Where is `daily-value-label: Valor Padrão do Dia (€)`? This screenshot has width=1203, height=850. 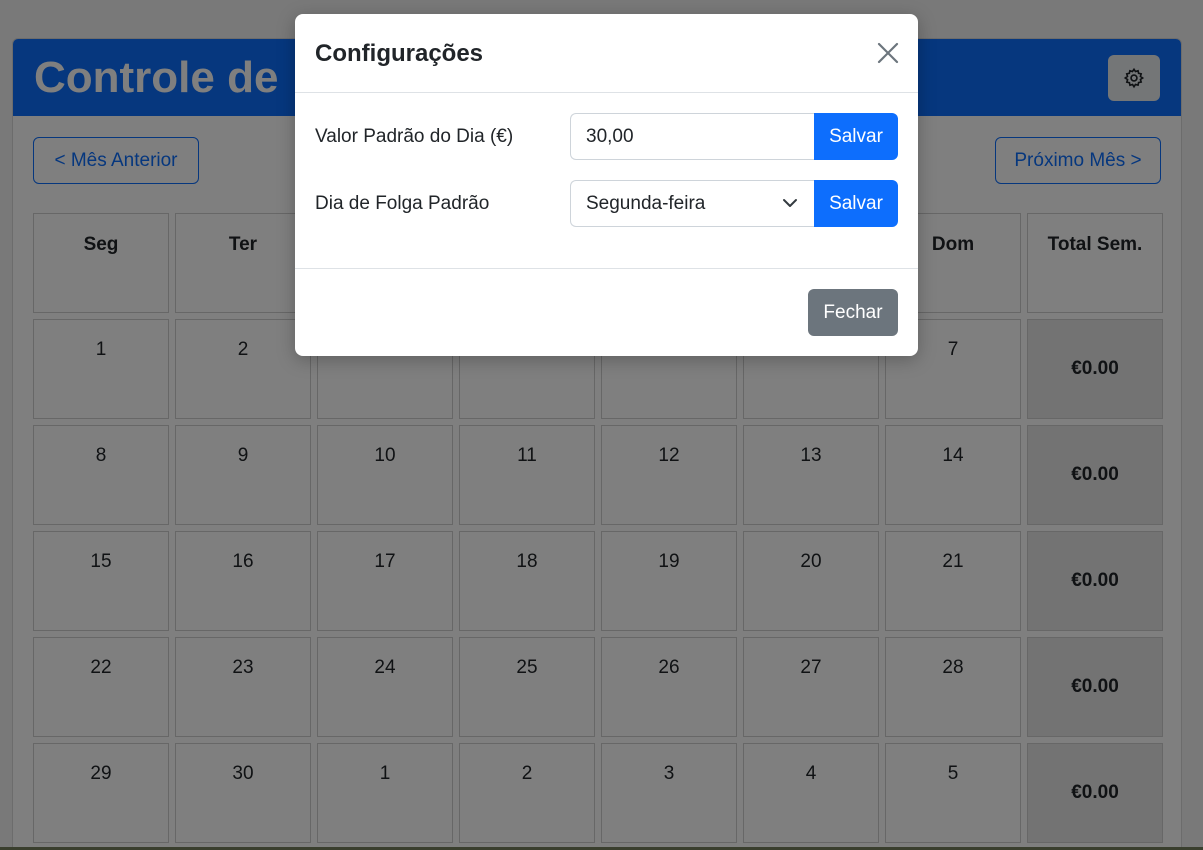 daily-value-label: Valor Padrão do Dia (€) is located at coordinates (414, 136).